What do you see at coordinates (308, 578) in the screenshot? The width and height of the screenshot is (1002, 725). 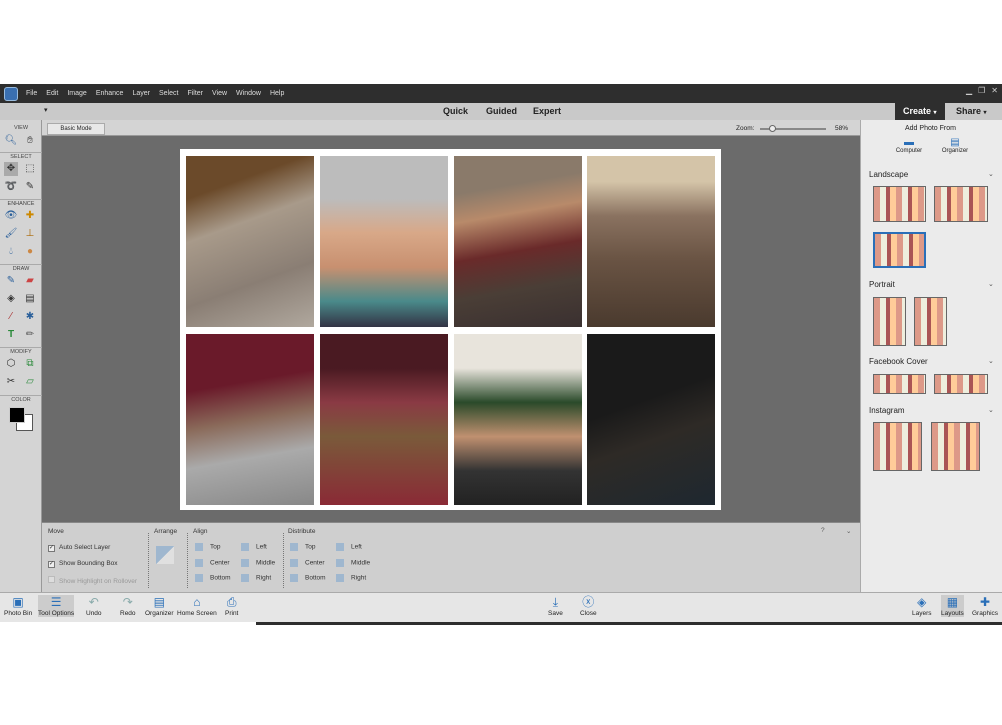 I see `distribute-bottom-button: Bottom` at bounding box center [308, 578].